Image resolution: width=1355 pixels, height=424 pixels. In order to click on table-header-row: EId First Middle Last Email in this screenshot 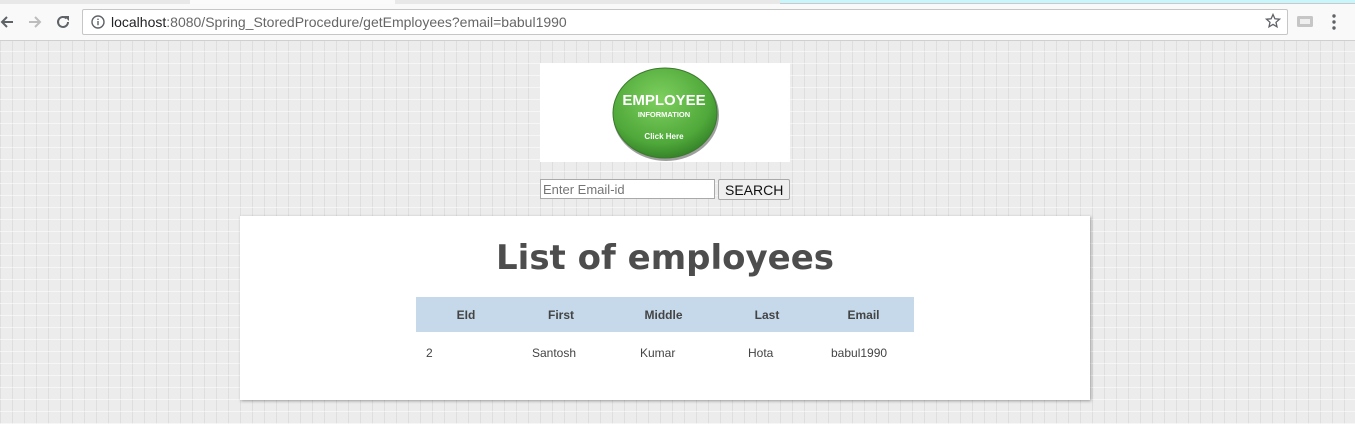, I will do `click(665, 314)`.